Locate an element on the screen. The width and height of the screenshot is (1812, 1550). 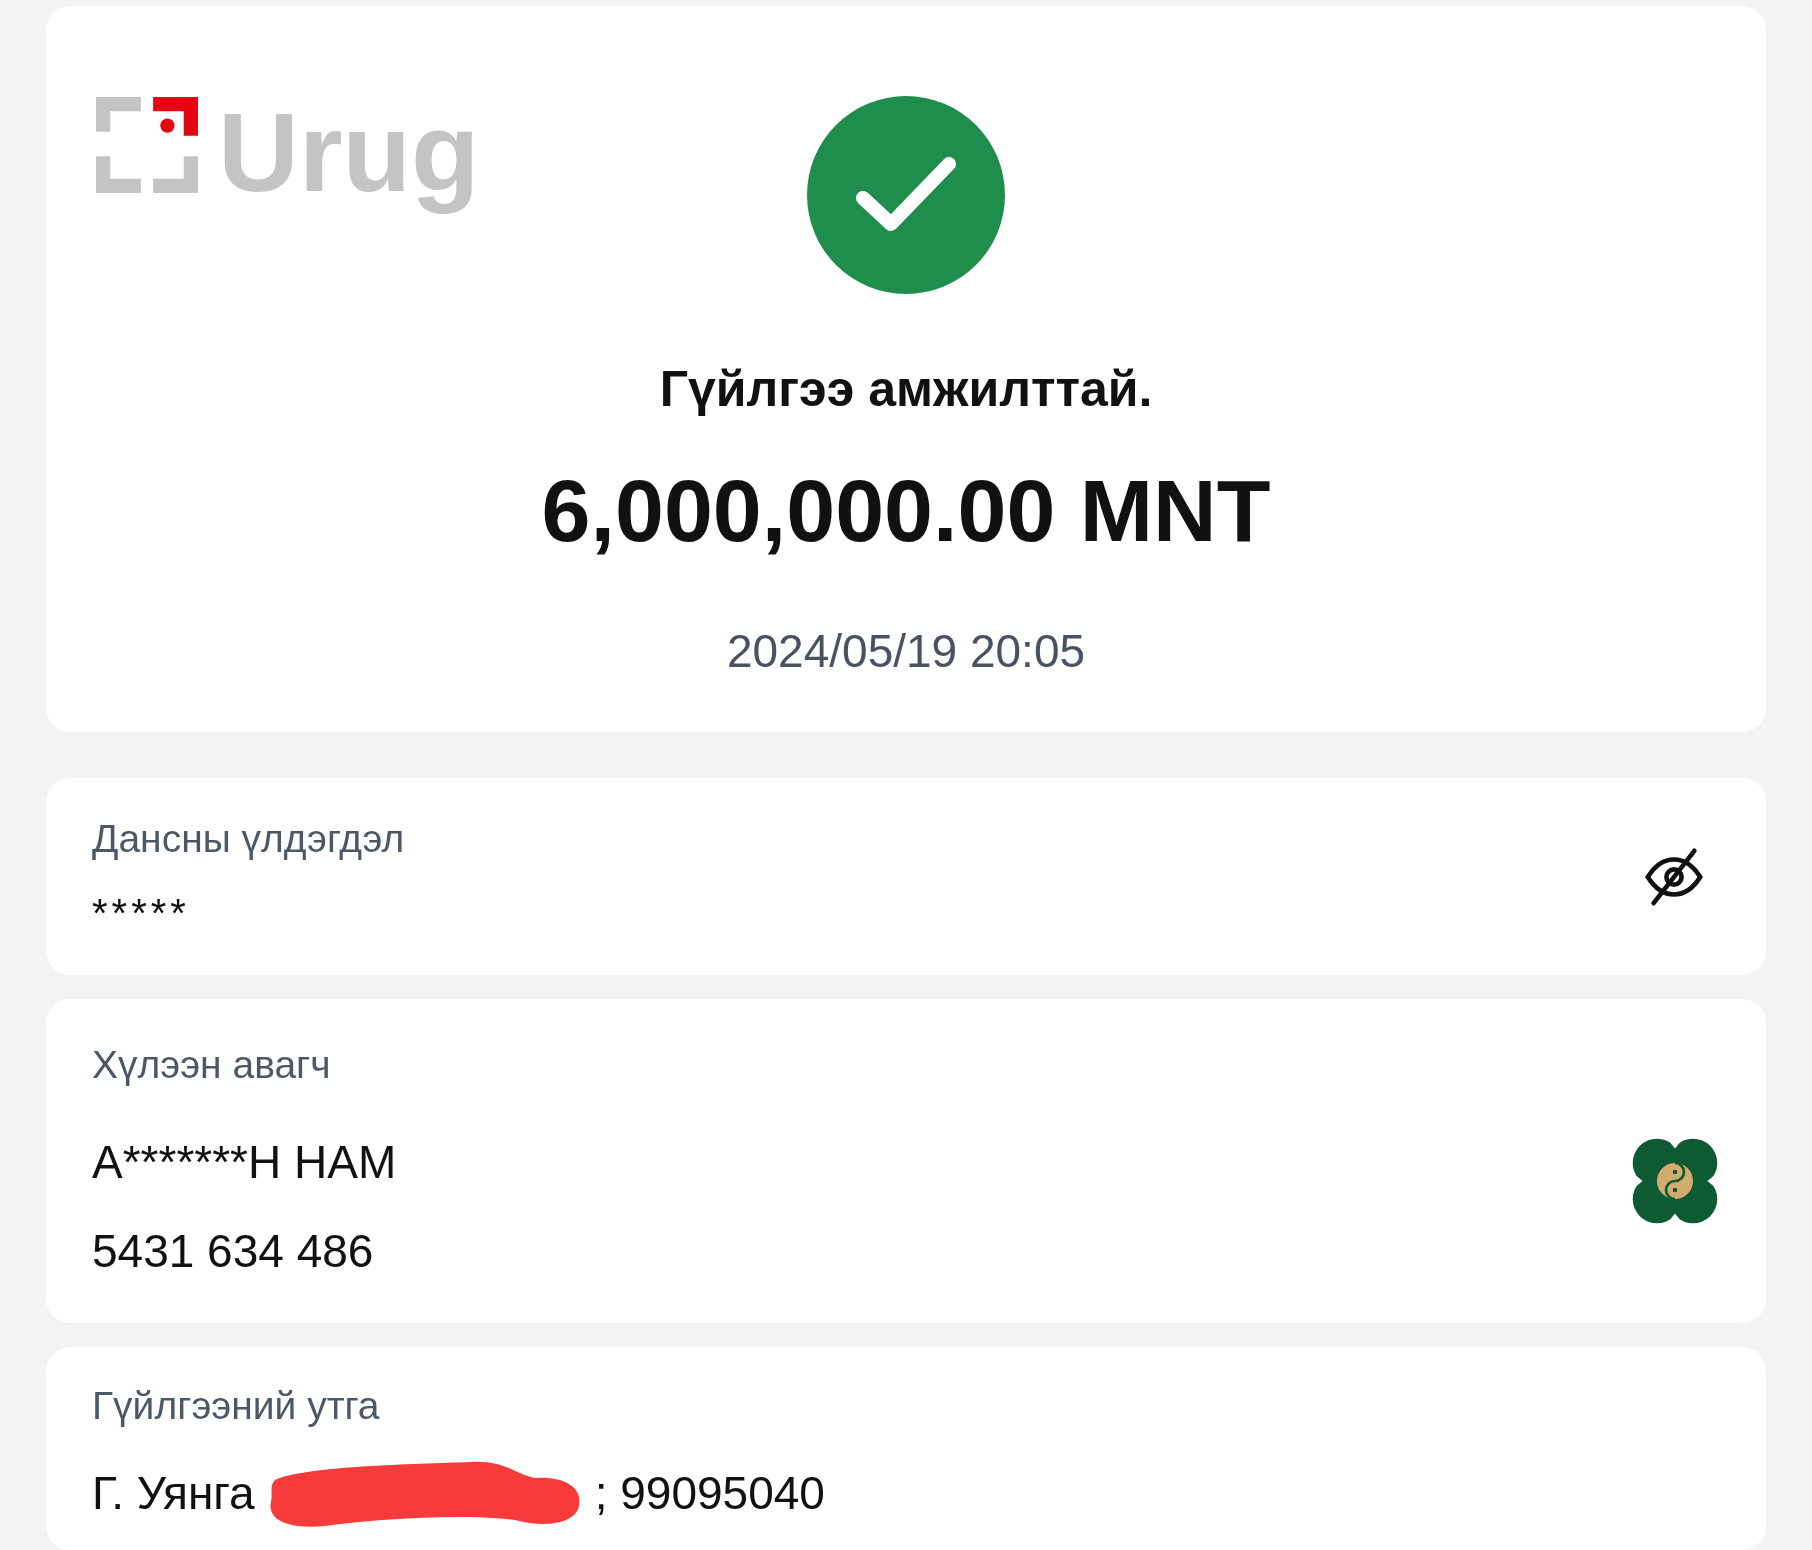
recipient-account: 5431 634 486 is located at coordinates (233, 1252).